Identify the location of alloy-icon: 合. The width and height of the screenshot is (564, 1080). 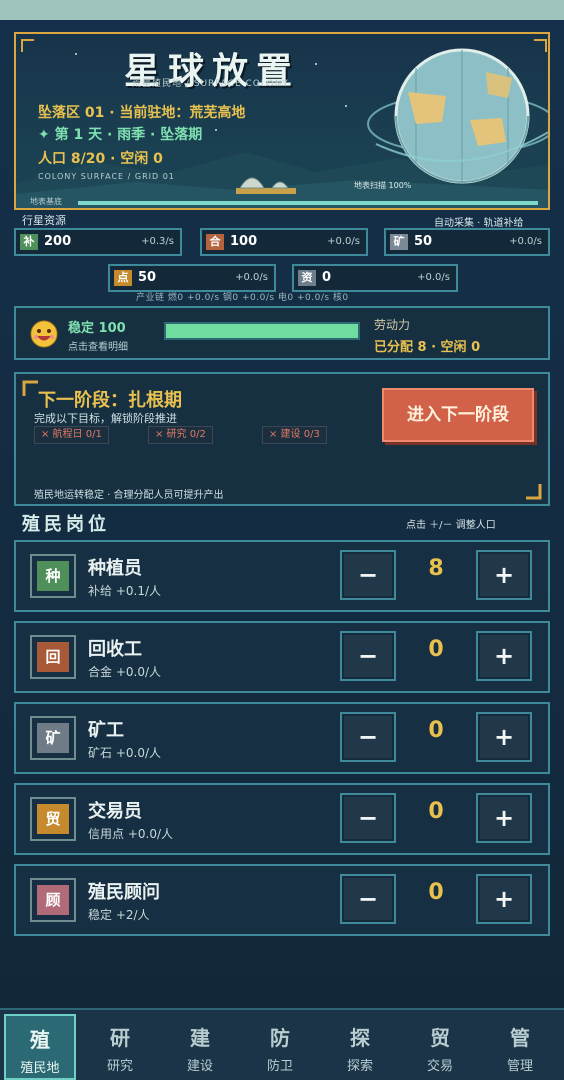
(215, 242).